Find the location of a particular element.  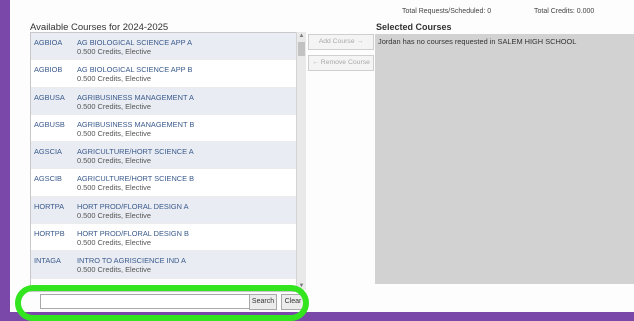

scrollbar-thumb is located at coordinates (301, 49).